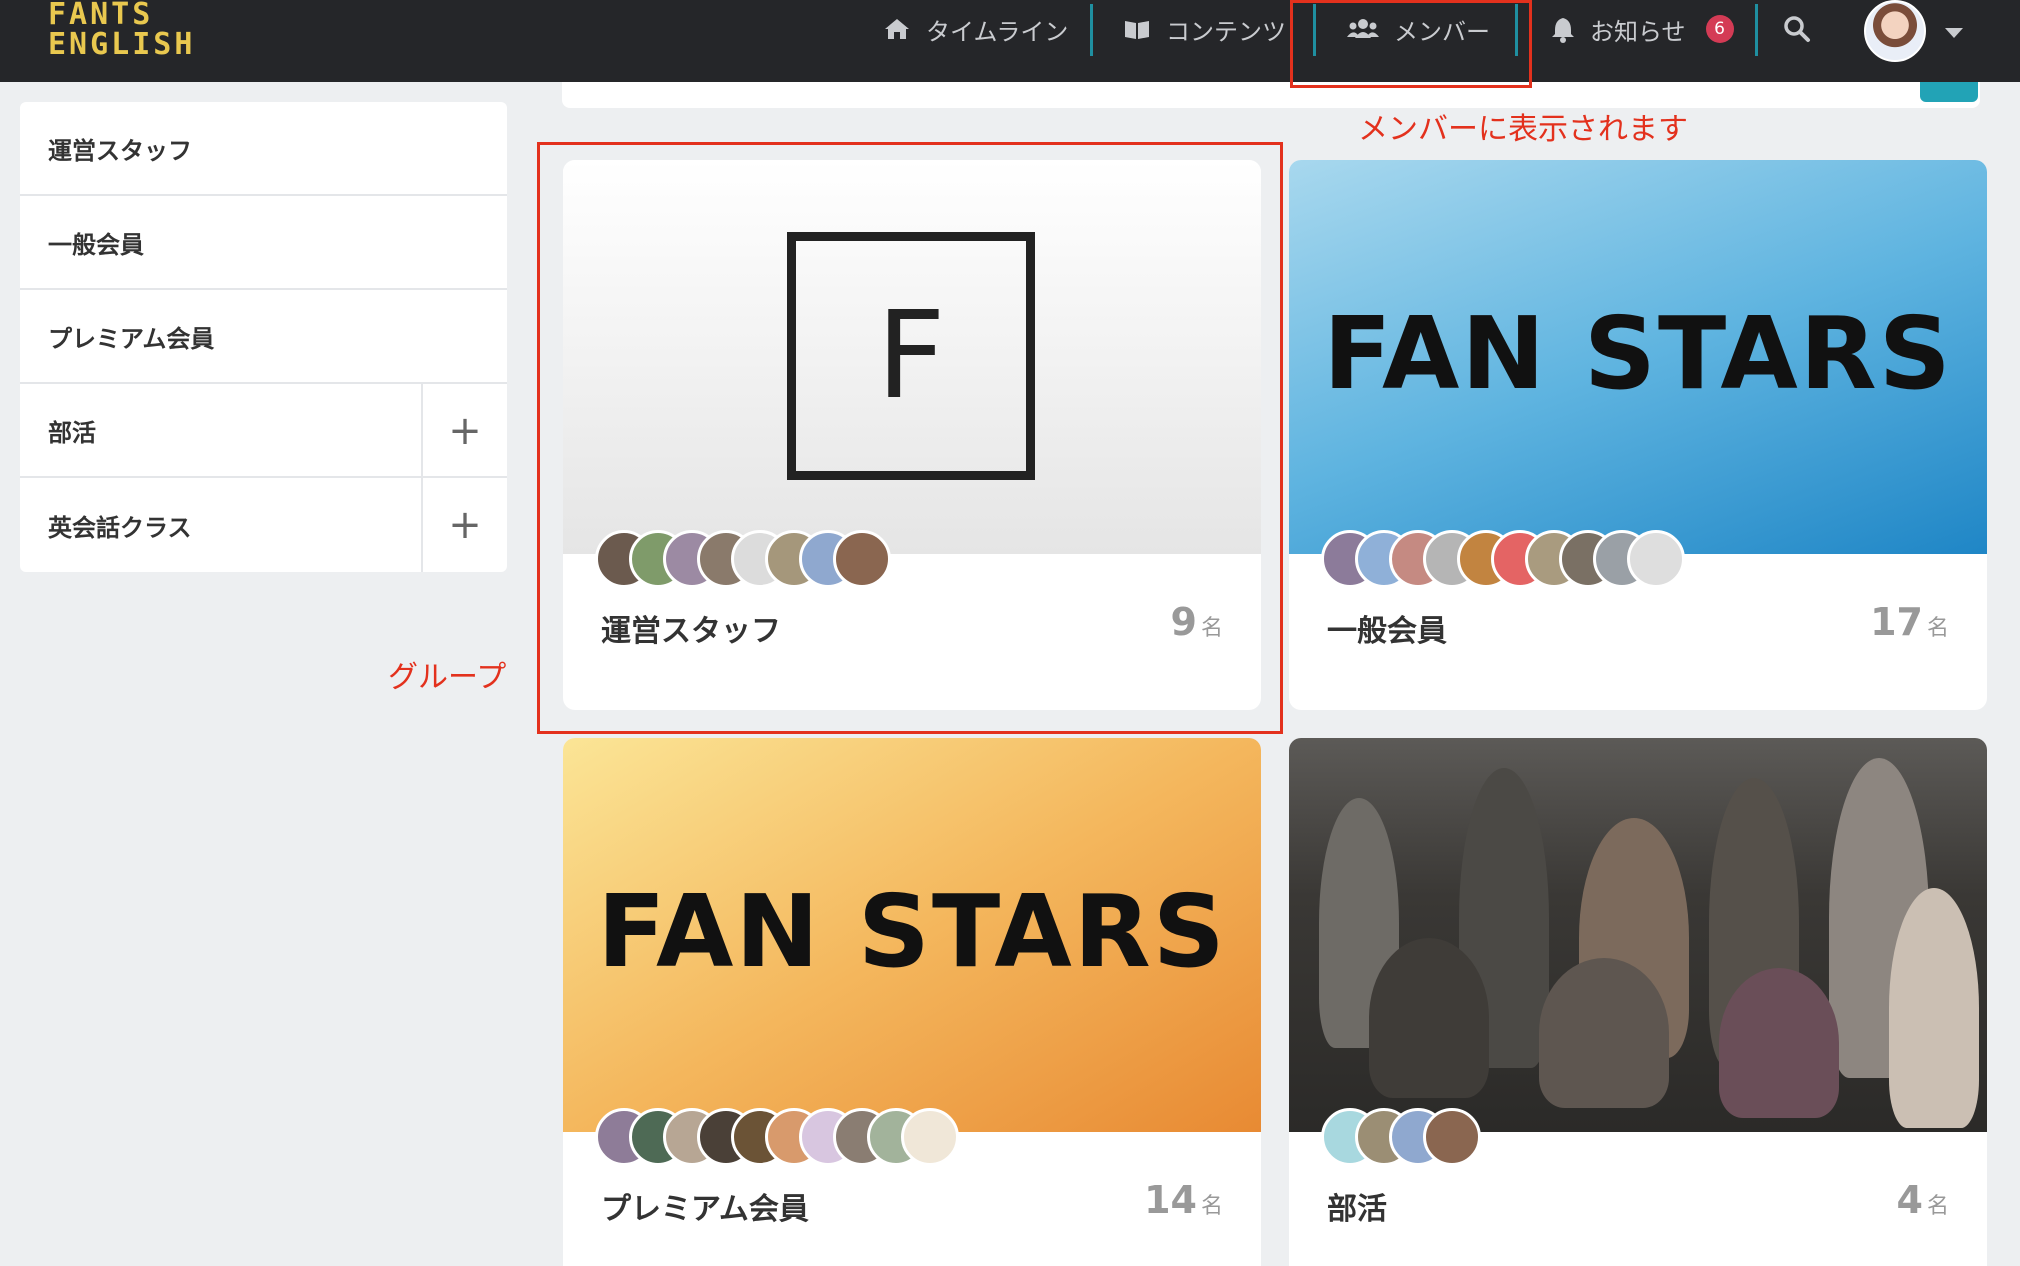  I want to click on logo-line-2: ENGLISH, so click(122, 44).